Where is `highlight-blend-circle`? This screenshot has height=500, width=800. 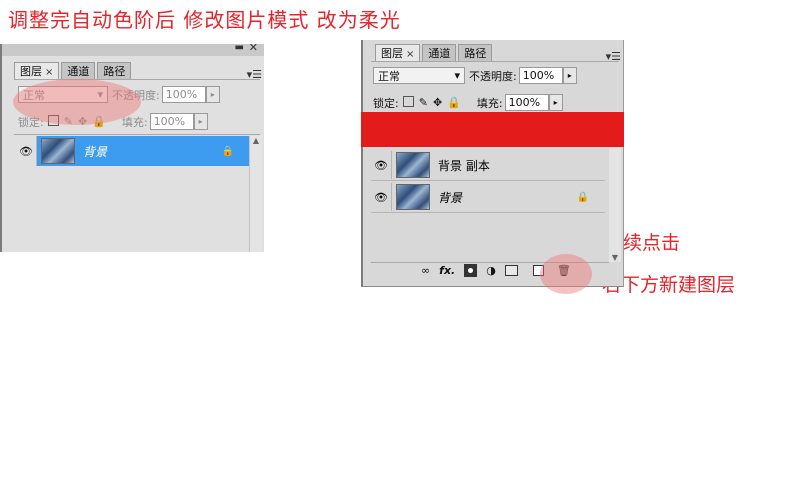 highlight-blend-circle is located at coordinates (77, 102).